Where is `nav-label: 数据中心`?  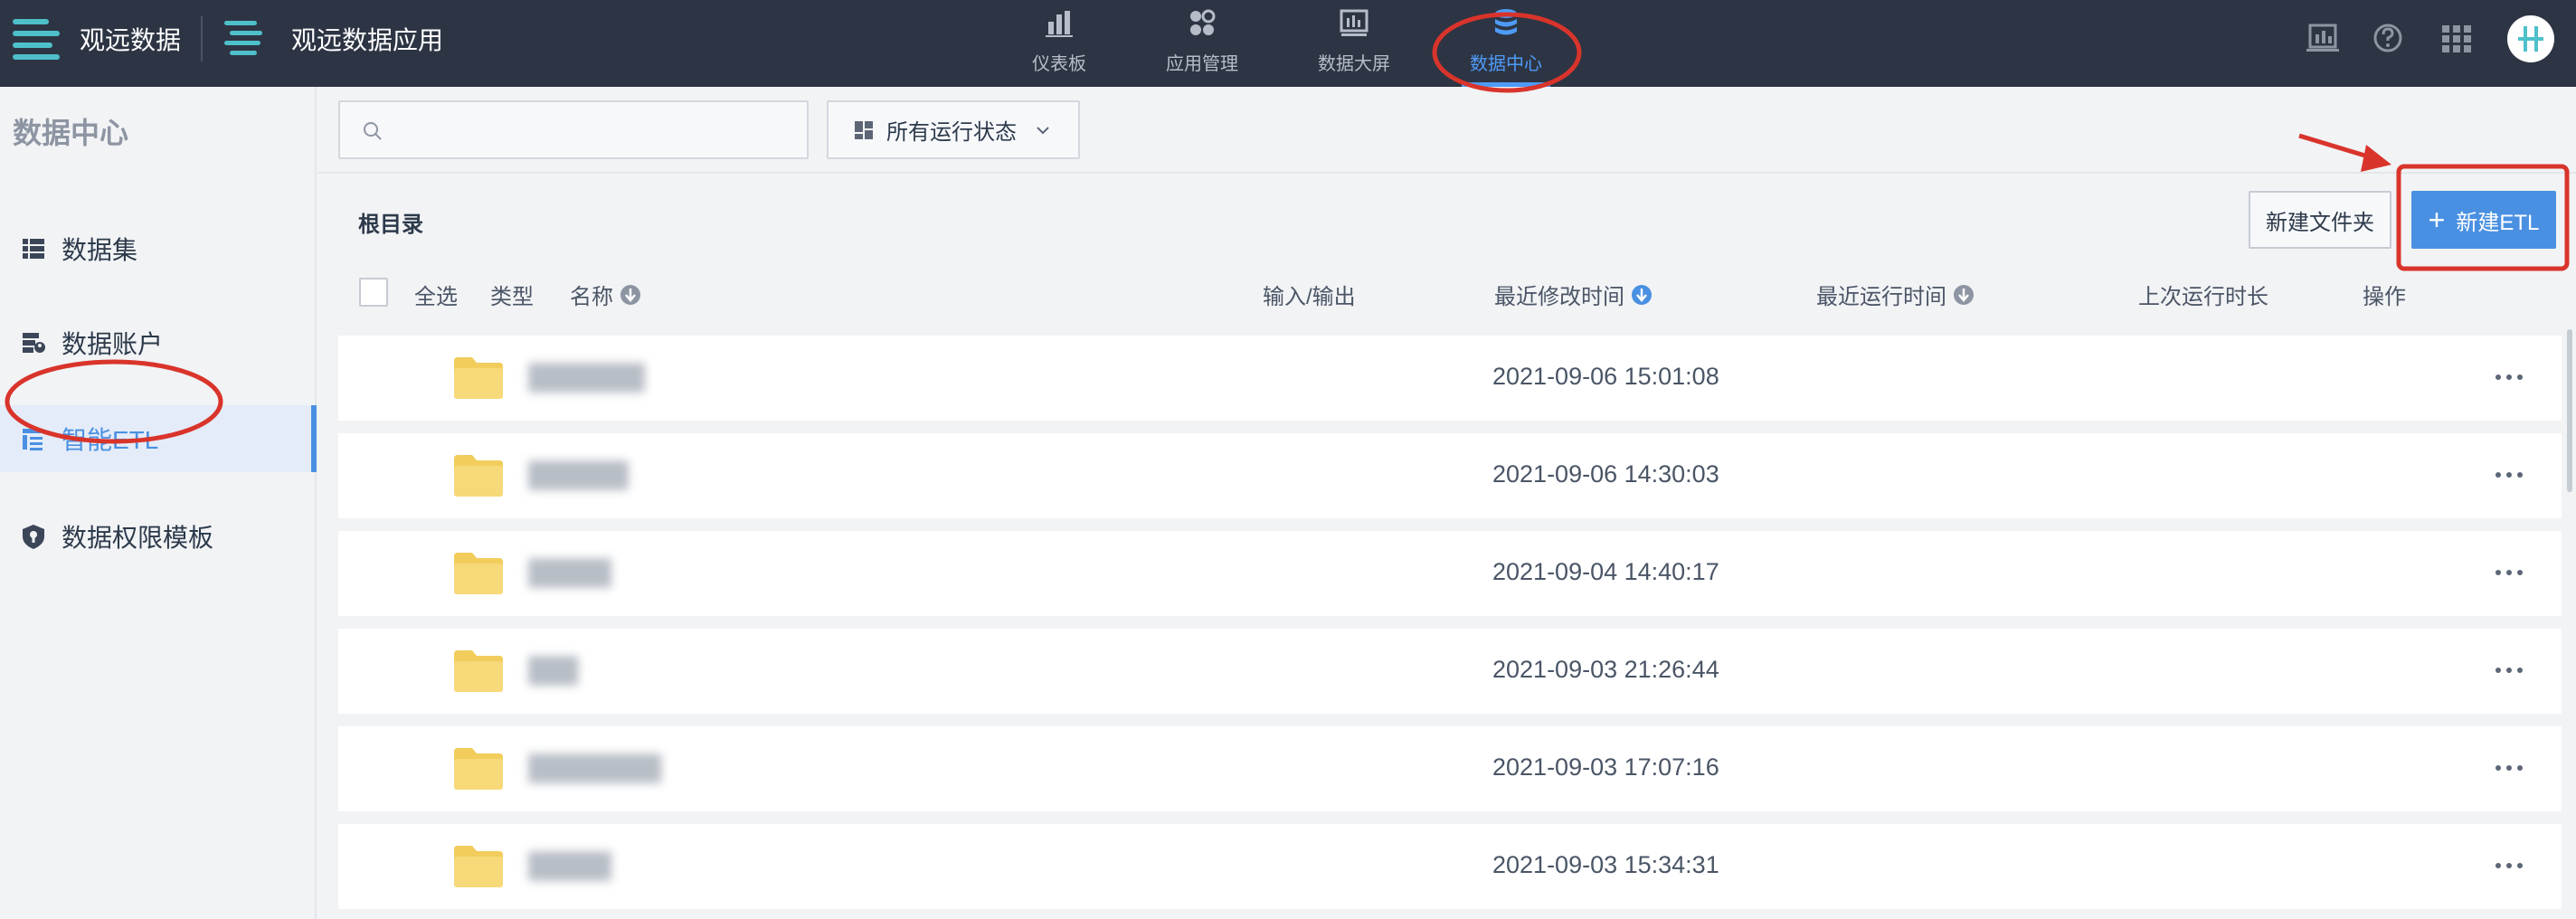 nav-label: 数据中心 is located at coordinates (1506, 64).